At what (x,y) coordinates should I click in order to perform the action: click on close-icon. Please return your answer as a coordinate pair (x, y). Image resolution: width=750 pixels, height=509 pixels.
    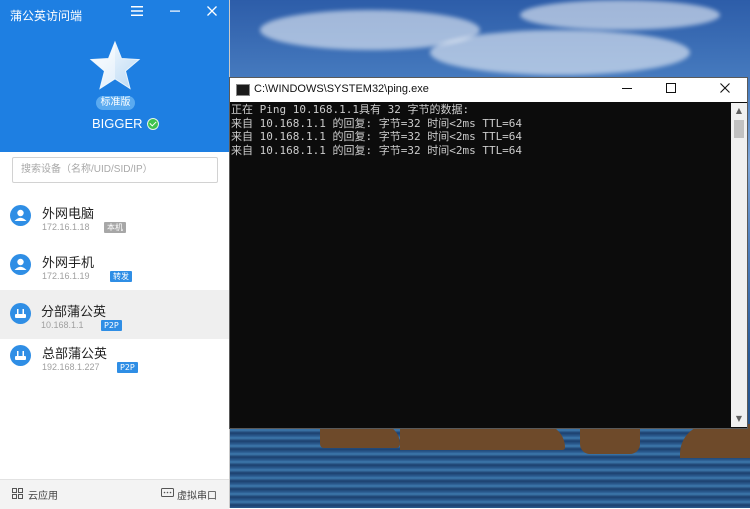
    Looking at the image, I should click on (212, 13).